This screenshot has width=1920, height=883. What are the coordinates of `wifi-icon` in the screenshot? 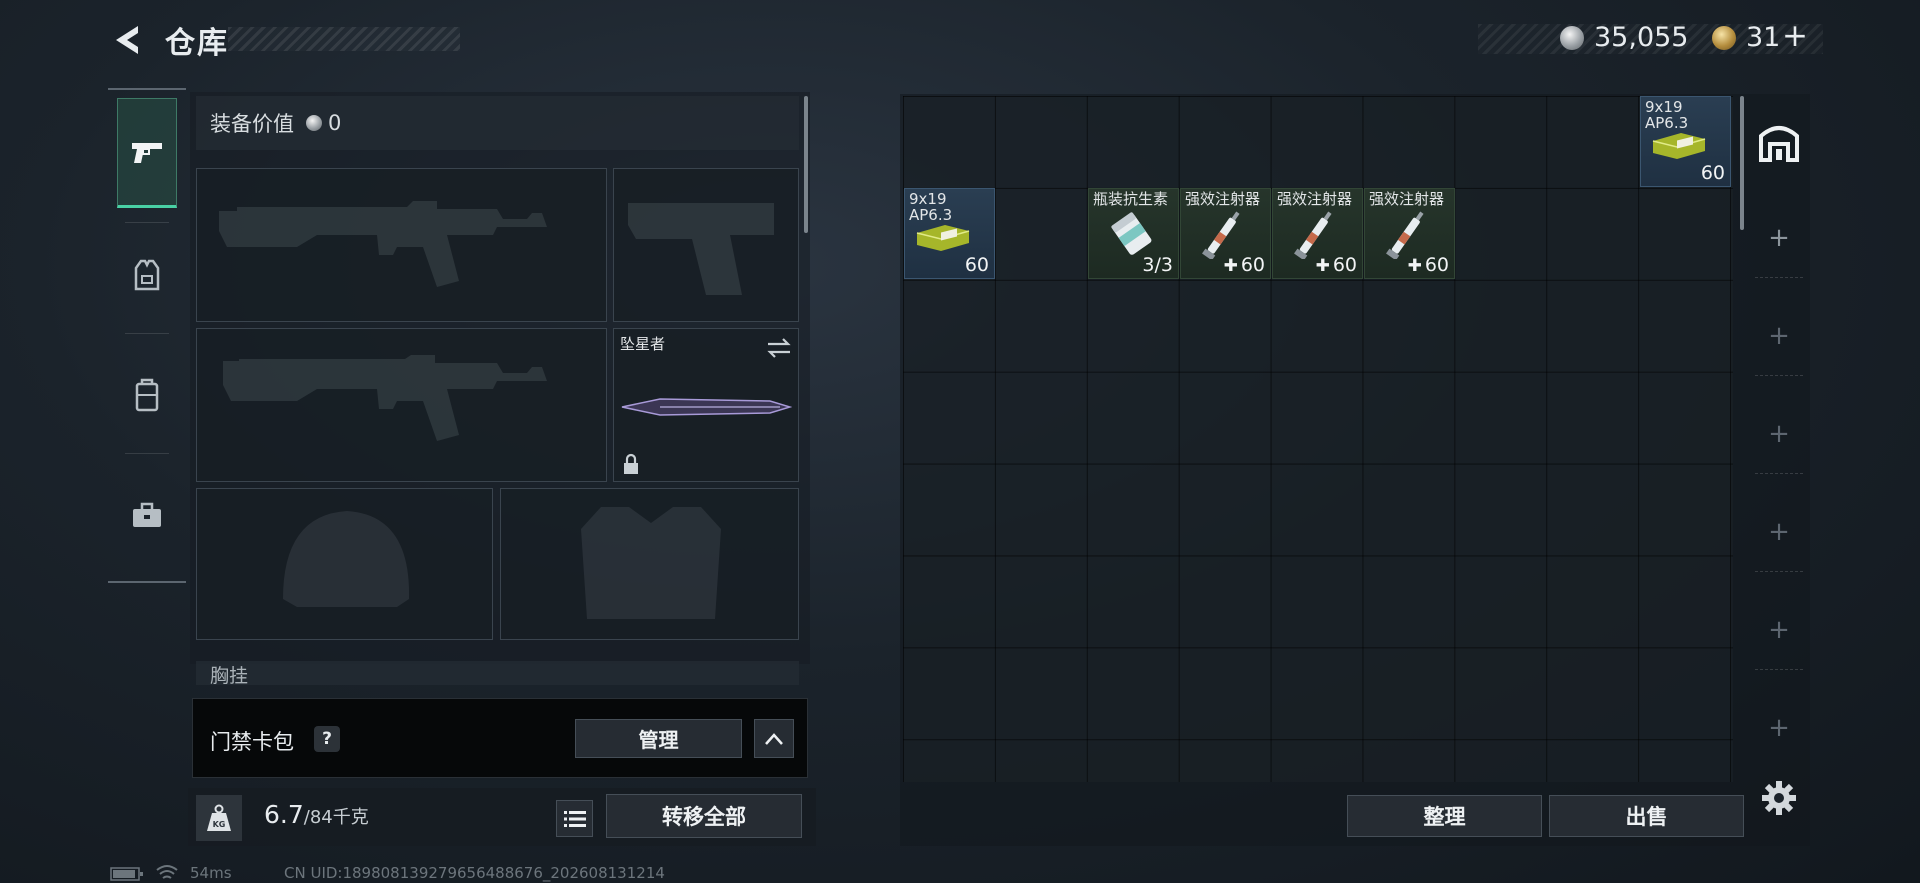 It's located at (167, 872).